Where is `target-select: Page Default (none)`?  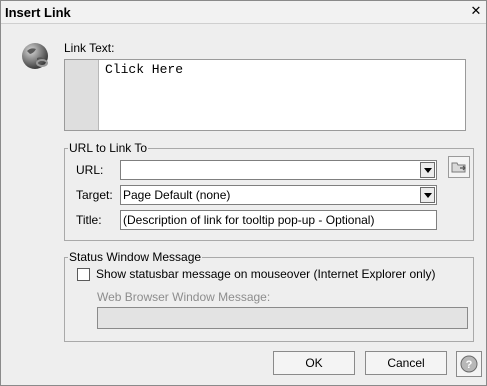
target-select: Page Default (none) is located at coordinates (278, 195).